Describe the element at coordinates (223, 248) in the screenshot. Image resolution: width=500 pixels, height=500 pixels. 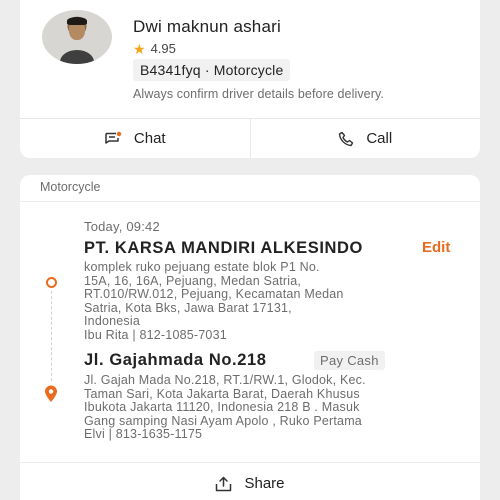
I see `pickup-title: PT. KARSA MANDIRI ALKESINDO` at that location.